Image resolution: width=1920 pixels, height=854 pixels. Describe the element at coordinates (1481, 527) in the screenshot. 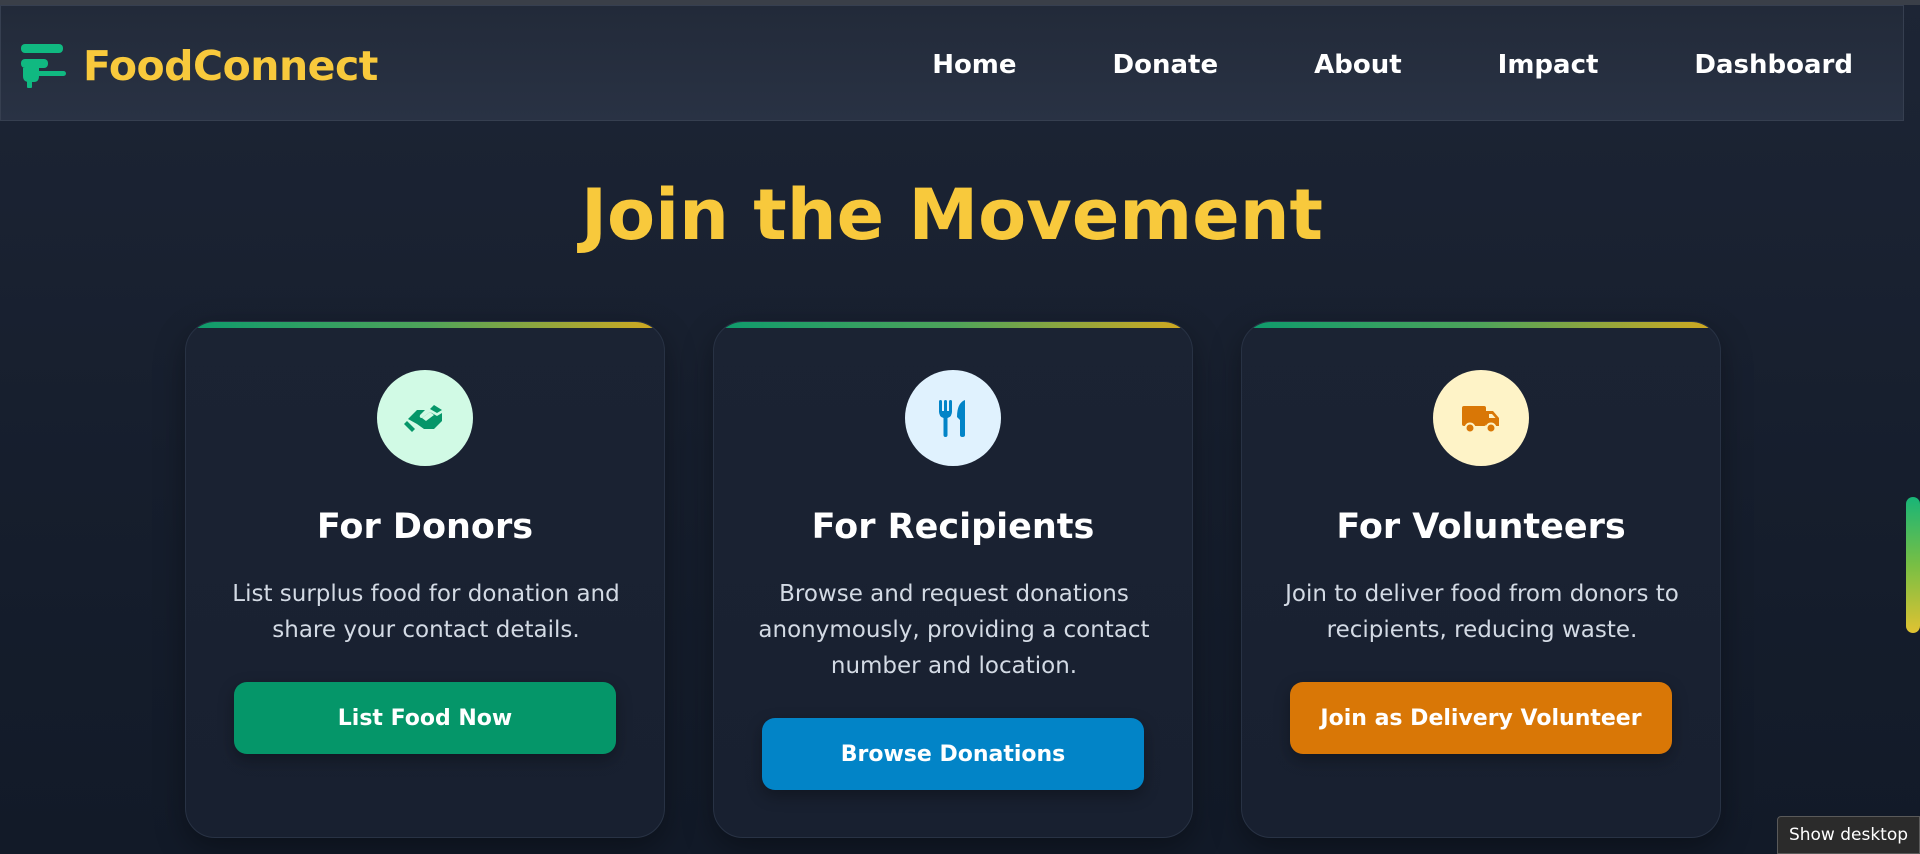

I see `volunteer-title: For Volunteers` at that location.